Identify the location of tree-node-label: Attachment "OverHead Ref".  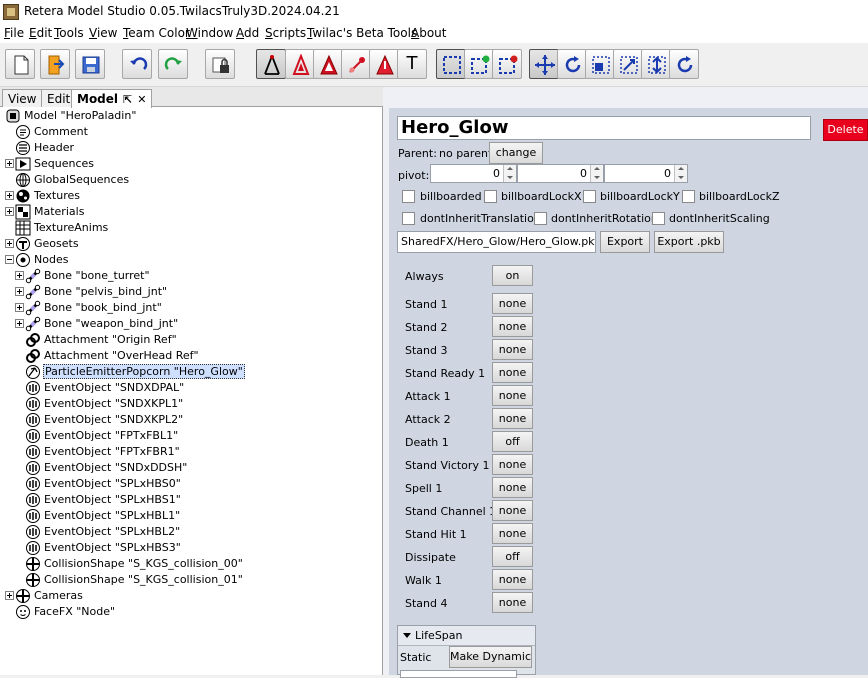
(121, 355).